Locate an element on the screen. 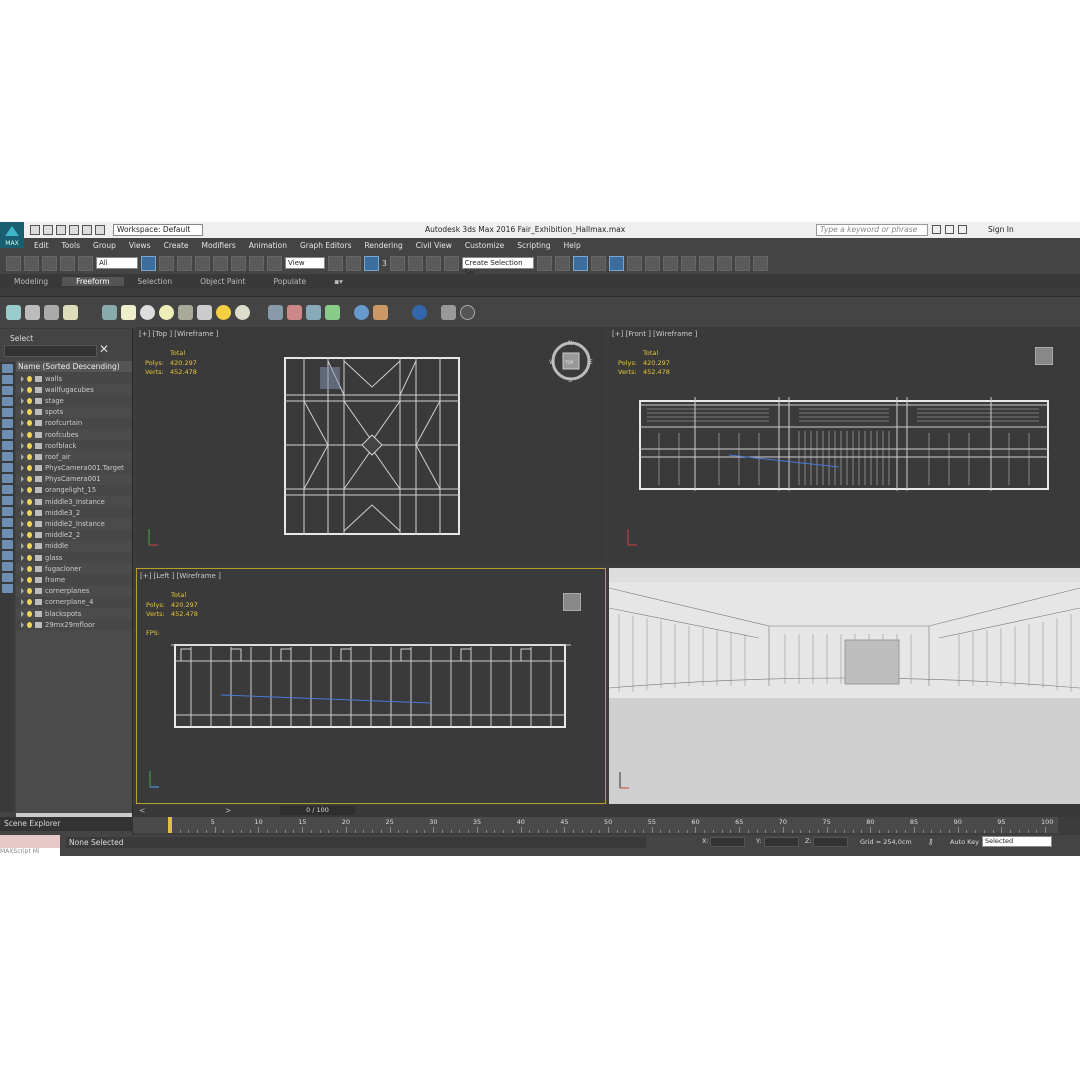 This screenshot has height=1080, width=1080. display-shapes-icon is located at coordinates (32, 312).